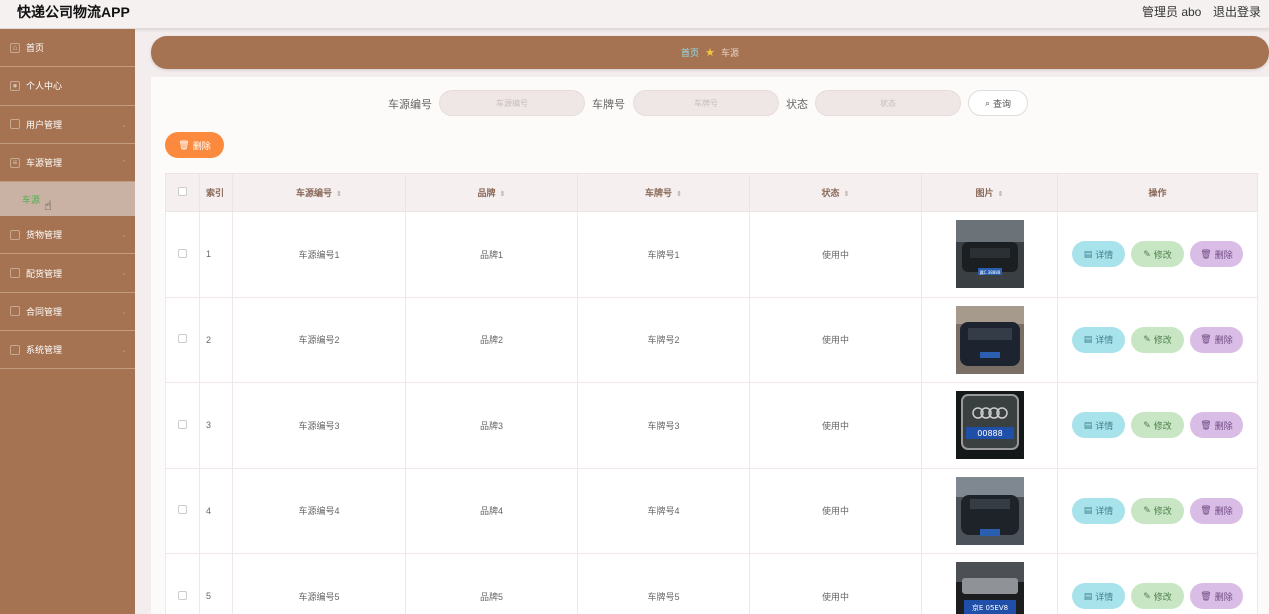 The image size is (1269, 614). I want to click on status-input: 状态, so click(888, 103).